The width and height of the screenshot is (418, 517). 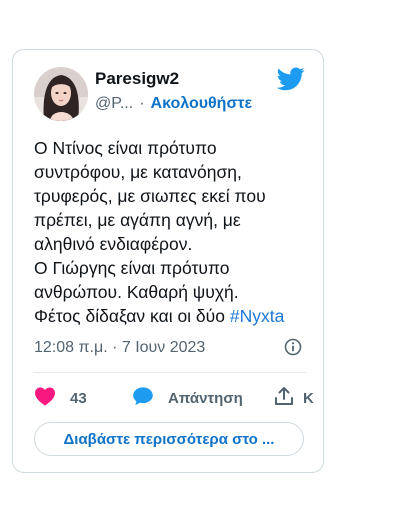 What do you see at coordinates (129, 316) in the screenshot?
I see `tweet-text-line: Φέτος δίδαξαν και οι δύο` at bounding box center [129, 316].